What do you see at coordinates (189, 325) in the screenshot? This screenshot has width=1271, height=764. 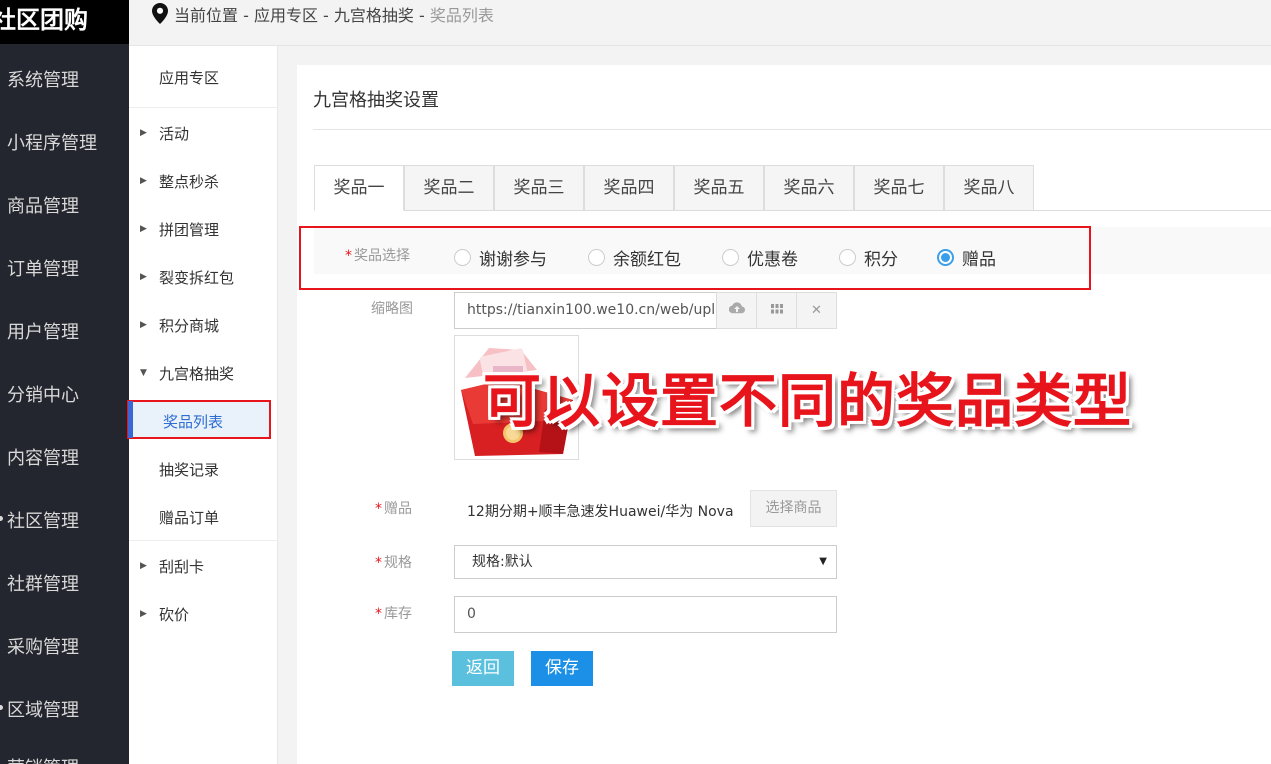 I see `submenu-item-points-mall: 积分商城` at bounding box center [189, 325].